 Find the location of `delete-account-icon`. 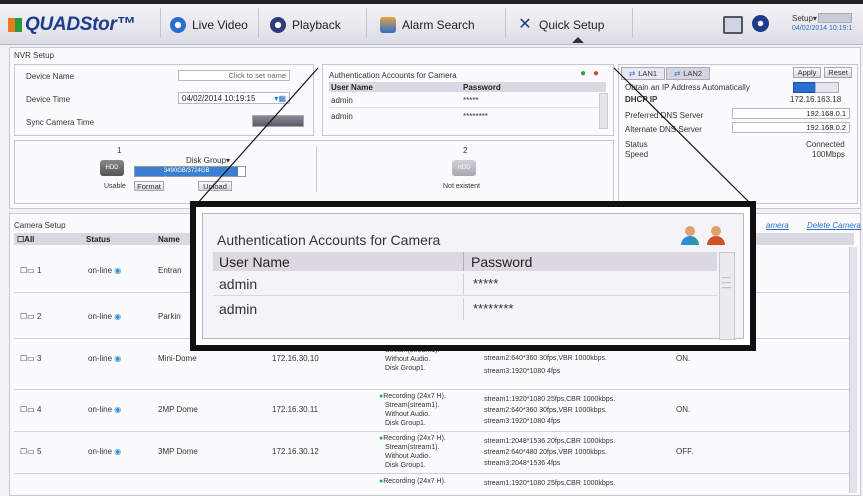

delete-account-icon is located at coordinates (716, 236).